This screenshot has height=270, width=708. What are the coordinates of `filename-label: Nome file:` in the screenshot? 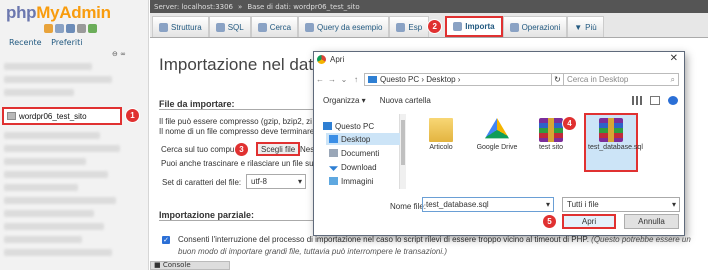 It's located at (408, 206).